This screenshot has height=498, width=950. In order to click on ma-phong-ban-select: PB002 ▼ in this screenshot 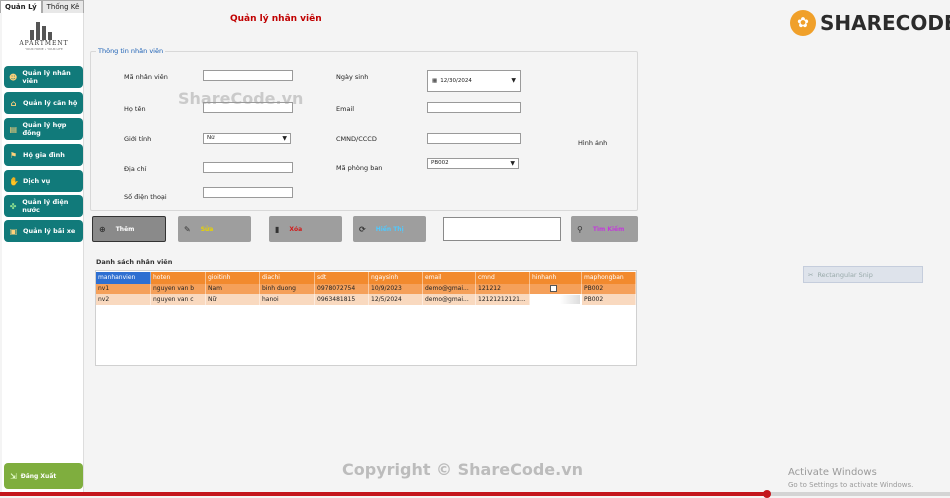, I will do `click(473, 163)`.